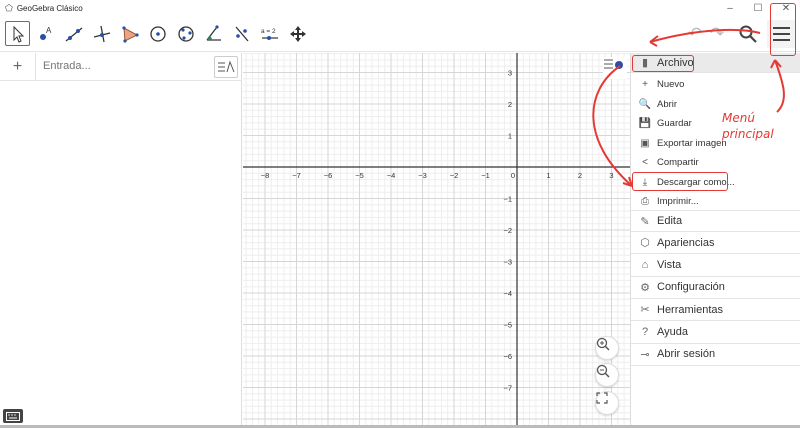 The height and width of the screenshot is (428, 800). I want to click on x-tick-label: 1, so click(548, 175).